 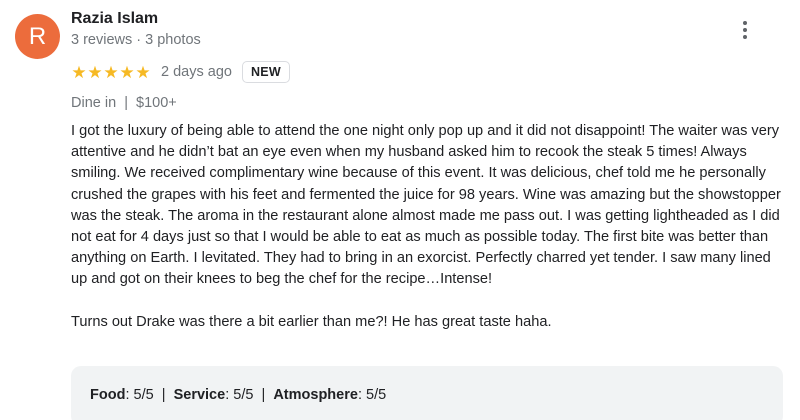 What do you see at coordinates (315, 395) in the screenshot?
I see `attribute-label: Atmosphere` at bounding box center [315, 395].